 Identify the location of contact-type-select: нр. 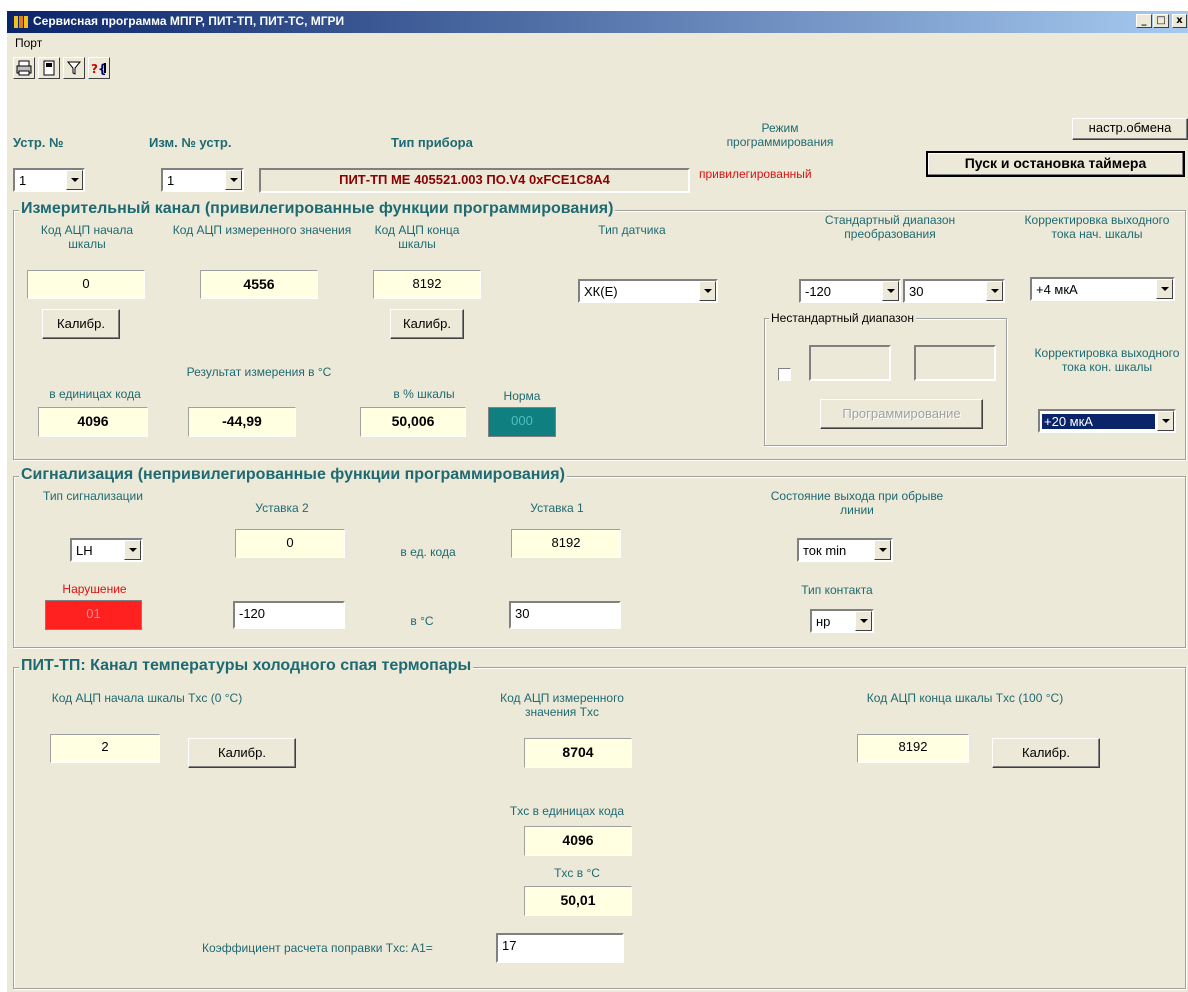
(842, 621).